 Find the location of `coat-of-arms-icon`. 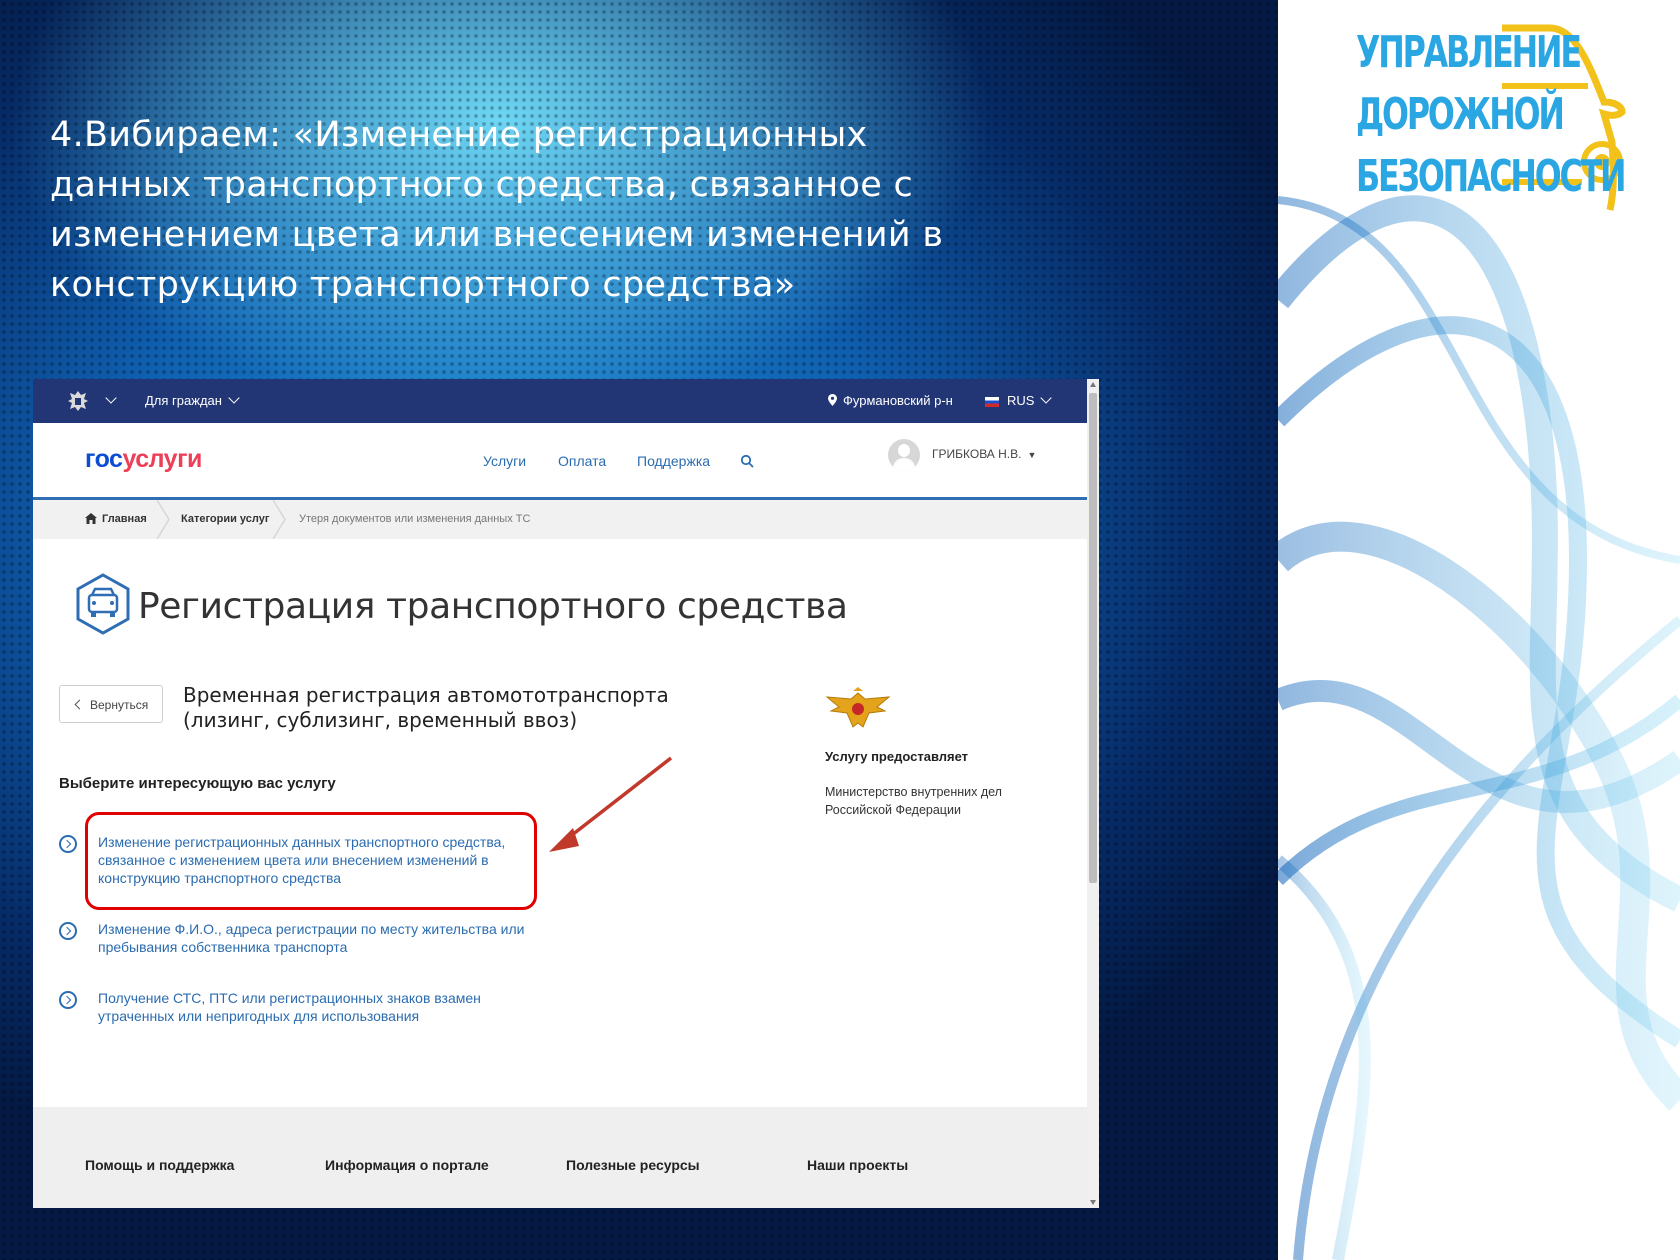

coat-of-arms-icon is located at coordinates (78, 401).